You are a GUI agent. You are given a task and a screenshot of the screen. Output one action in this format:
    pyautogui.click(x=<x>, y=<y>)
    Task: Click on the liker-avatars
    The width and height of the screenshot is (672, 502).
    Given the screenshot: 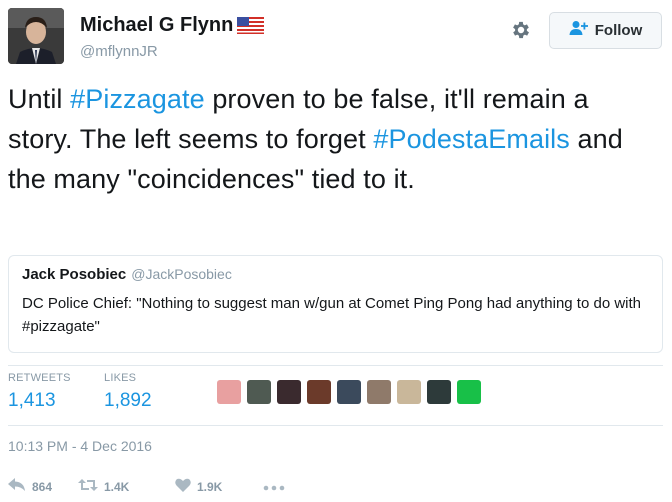 What is the action you would take?
    pyautogui.click(x=349, y=392)
    